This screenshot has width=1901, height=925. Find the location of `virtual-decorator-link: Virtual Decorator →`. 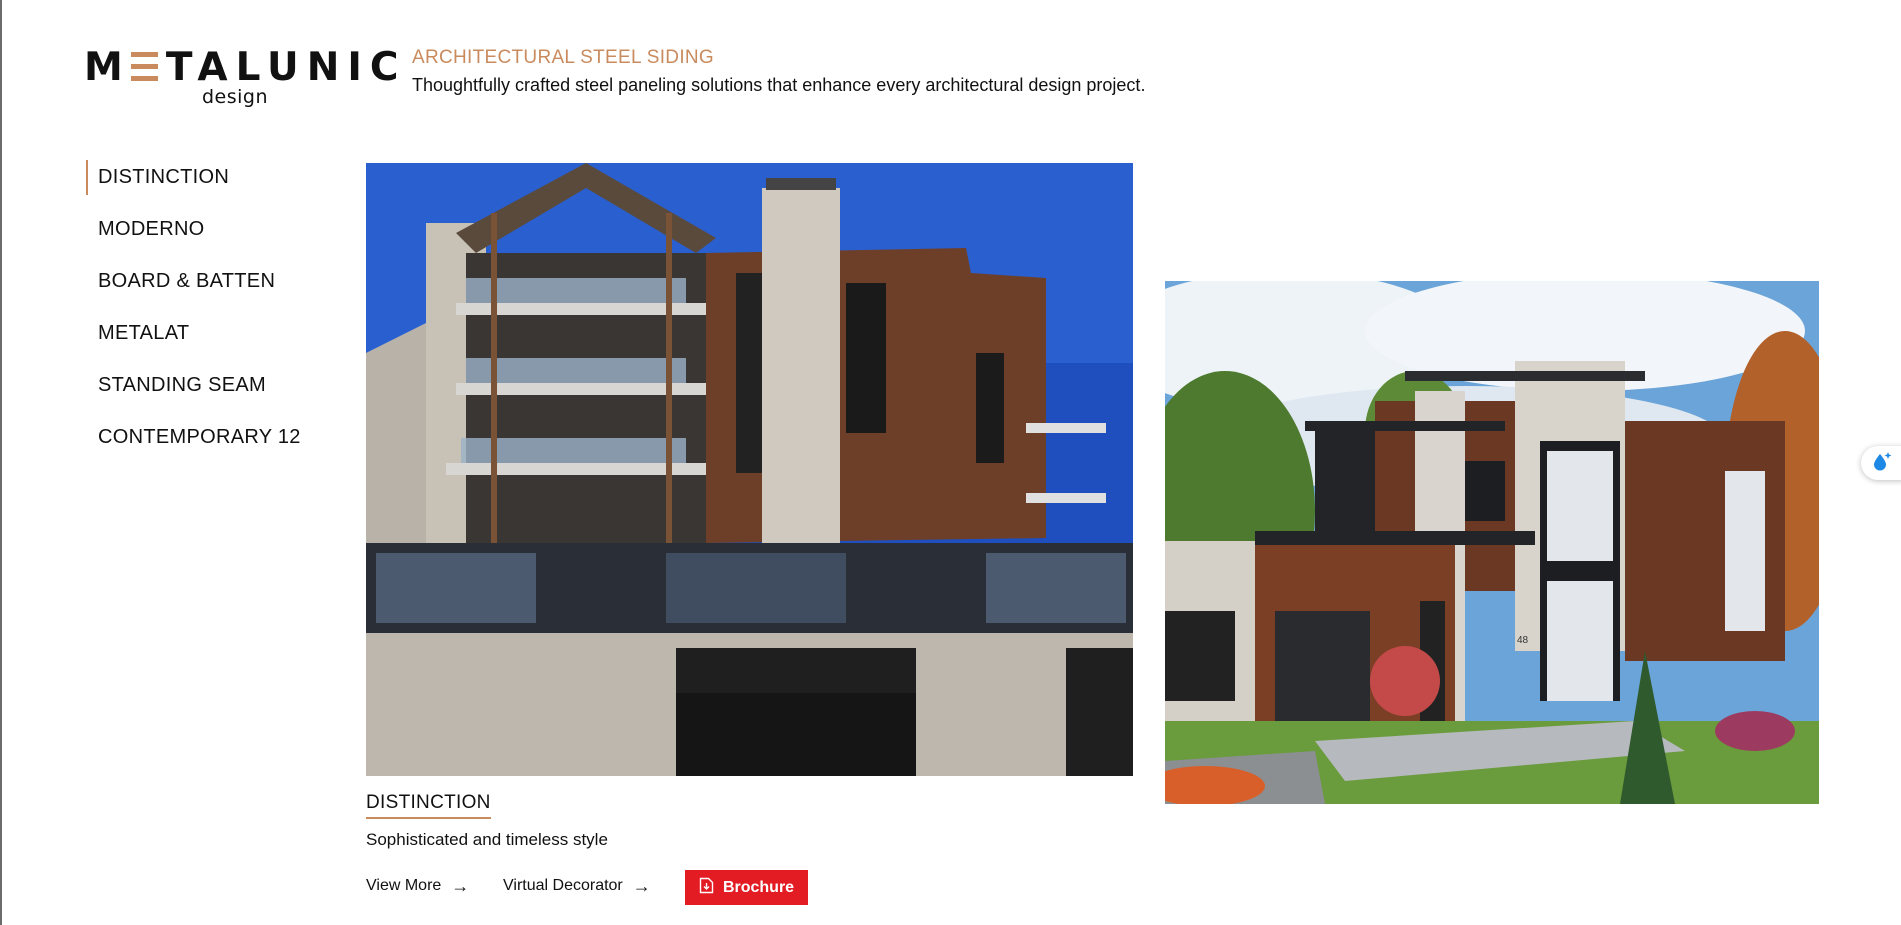

virtual-decorator-link: Virtual Decorator → is located at coordinates (577, 886).